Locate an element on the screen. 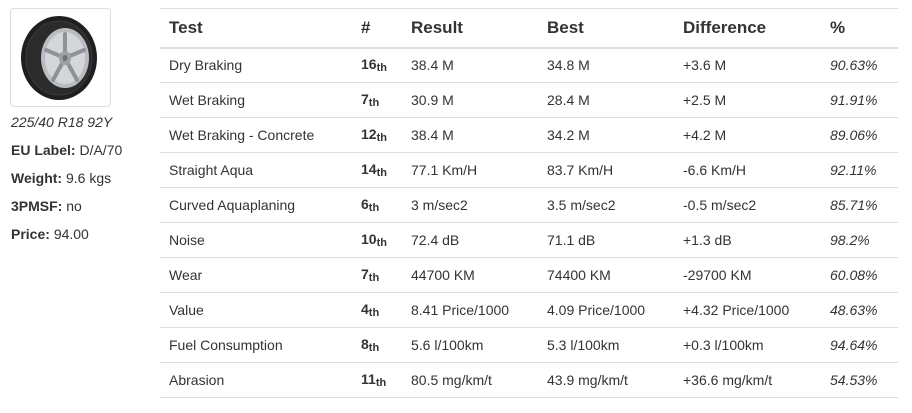 The image size is (912, 413). cell-best: 74400 KM is located at coordinates (606, 275).